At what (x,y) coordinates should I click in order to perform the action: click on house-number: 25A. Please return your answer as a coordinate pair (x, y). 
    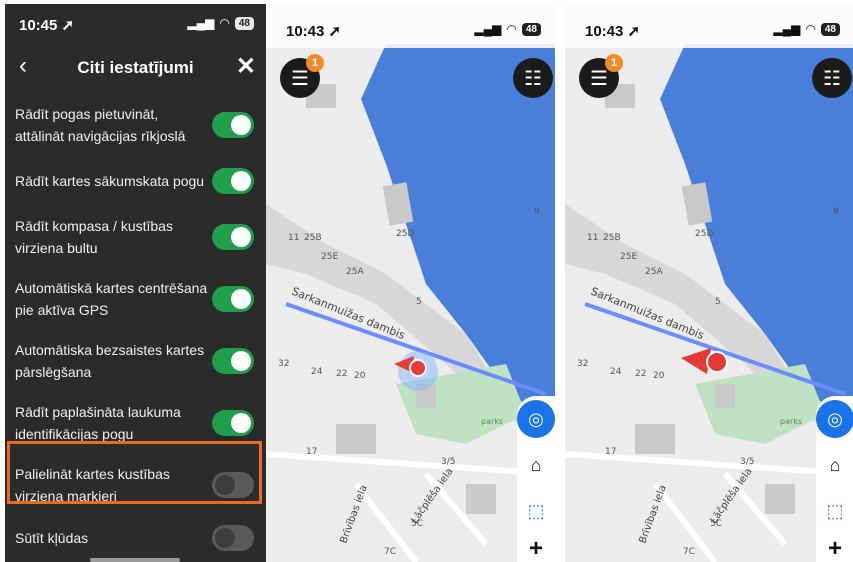
    Looking at the image, I should click on (654, 272).